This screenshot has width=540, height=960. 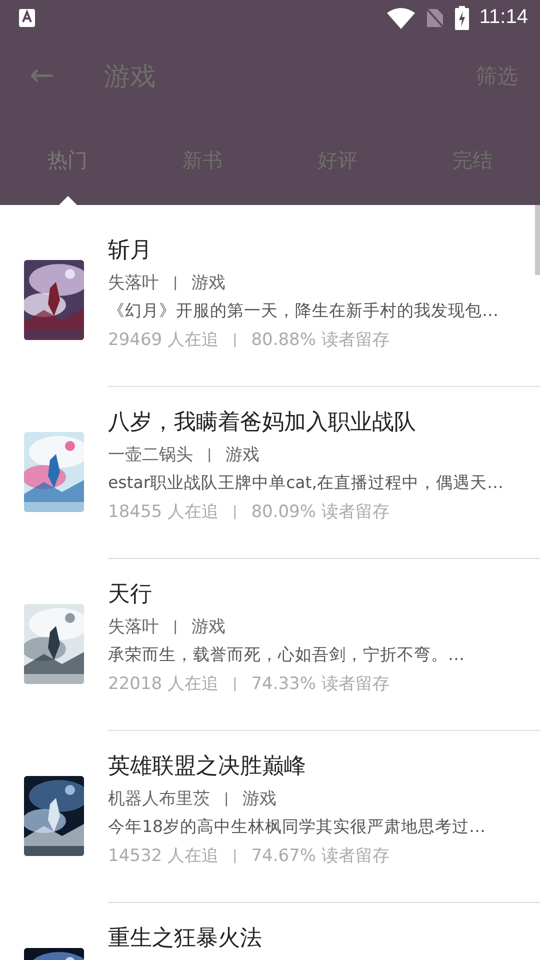 I want to click on follower-count: 14532 人在追, so click(x=163, y=856).